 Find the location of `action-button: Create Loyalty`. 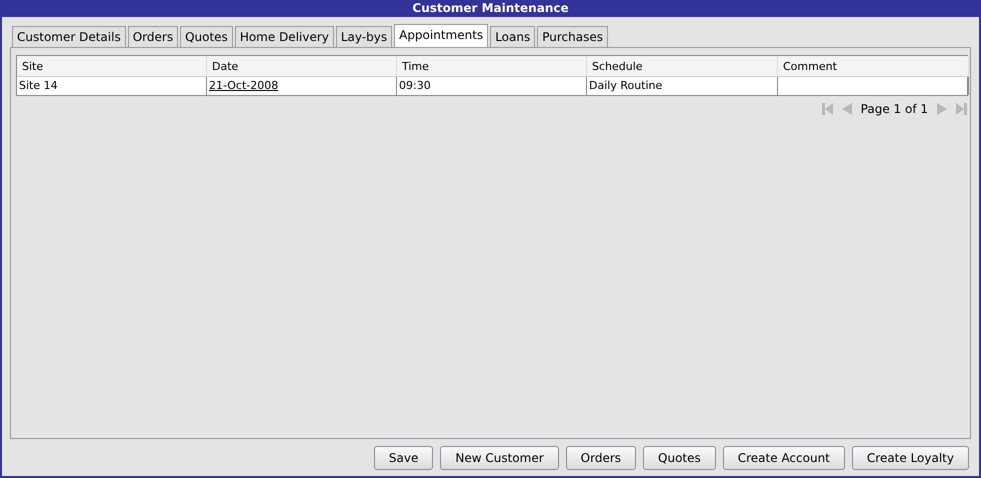

action-button: Create Loyalty is located at coordinates (910, 458).